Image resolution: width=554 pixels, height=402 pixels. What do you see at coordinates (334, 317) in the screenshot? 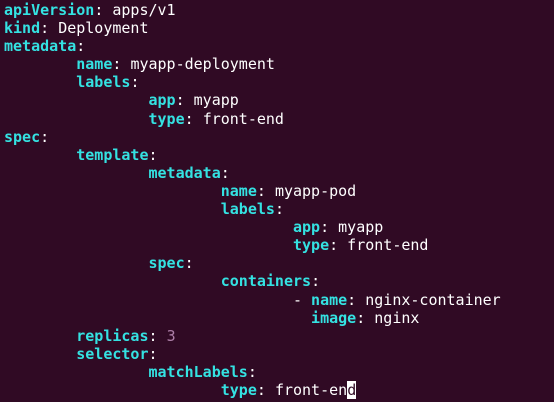
I see `yaml-key: image` at bounding box center [334, 317].